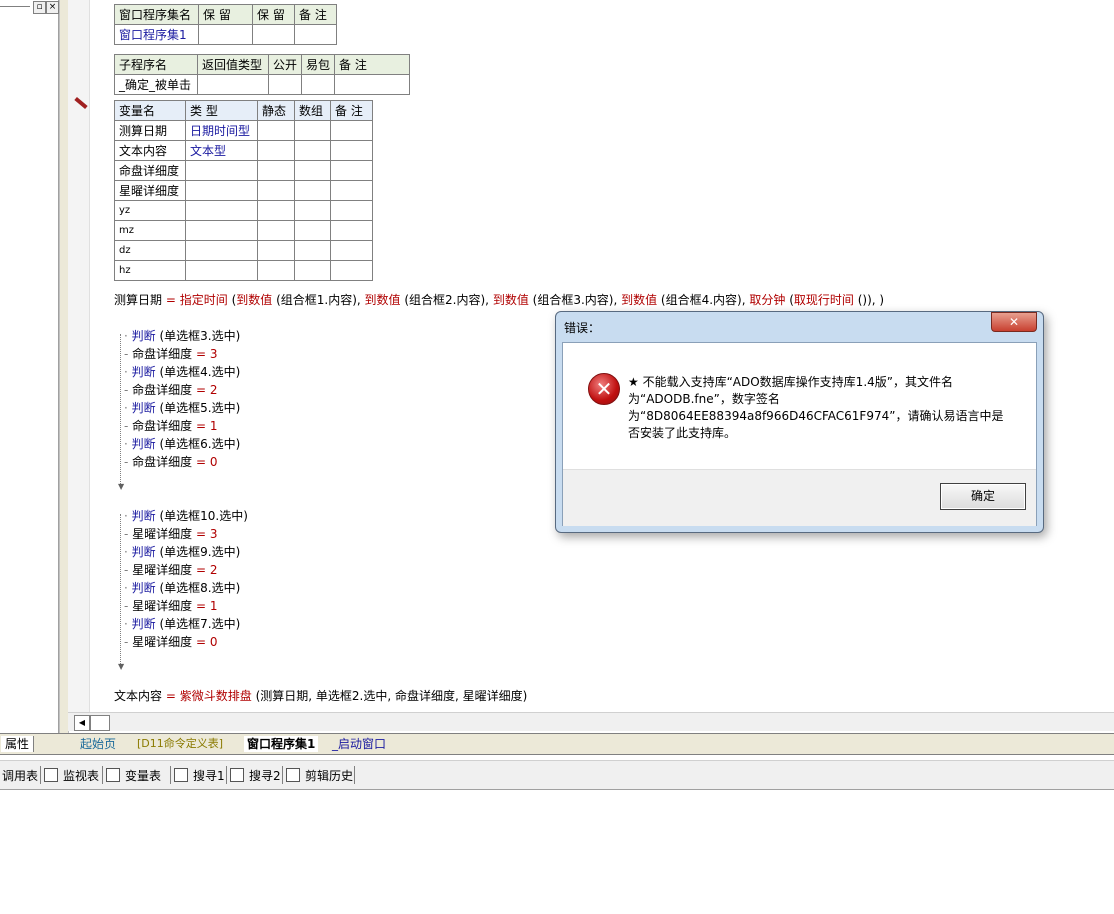 This screenshot has width=1114, height=914. Describe the element at coordinates (293, 775) in the screenshot. I see `clipboard-icon` at that location.